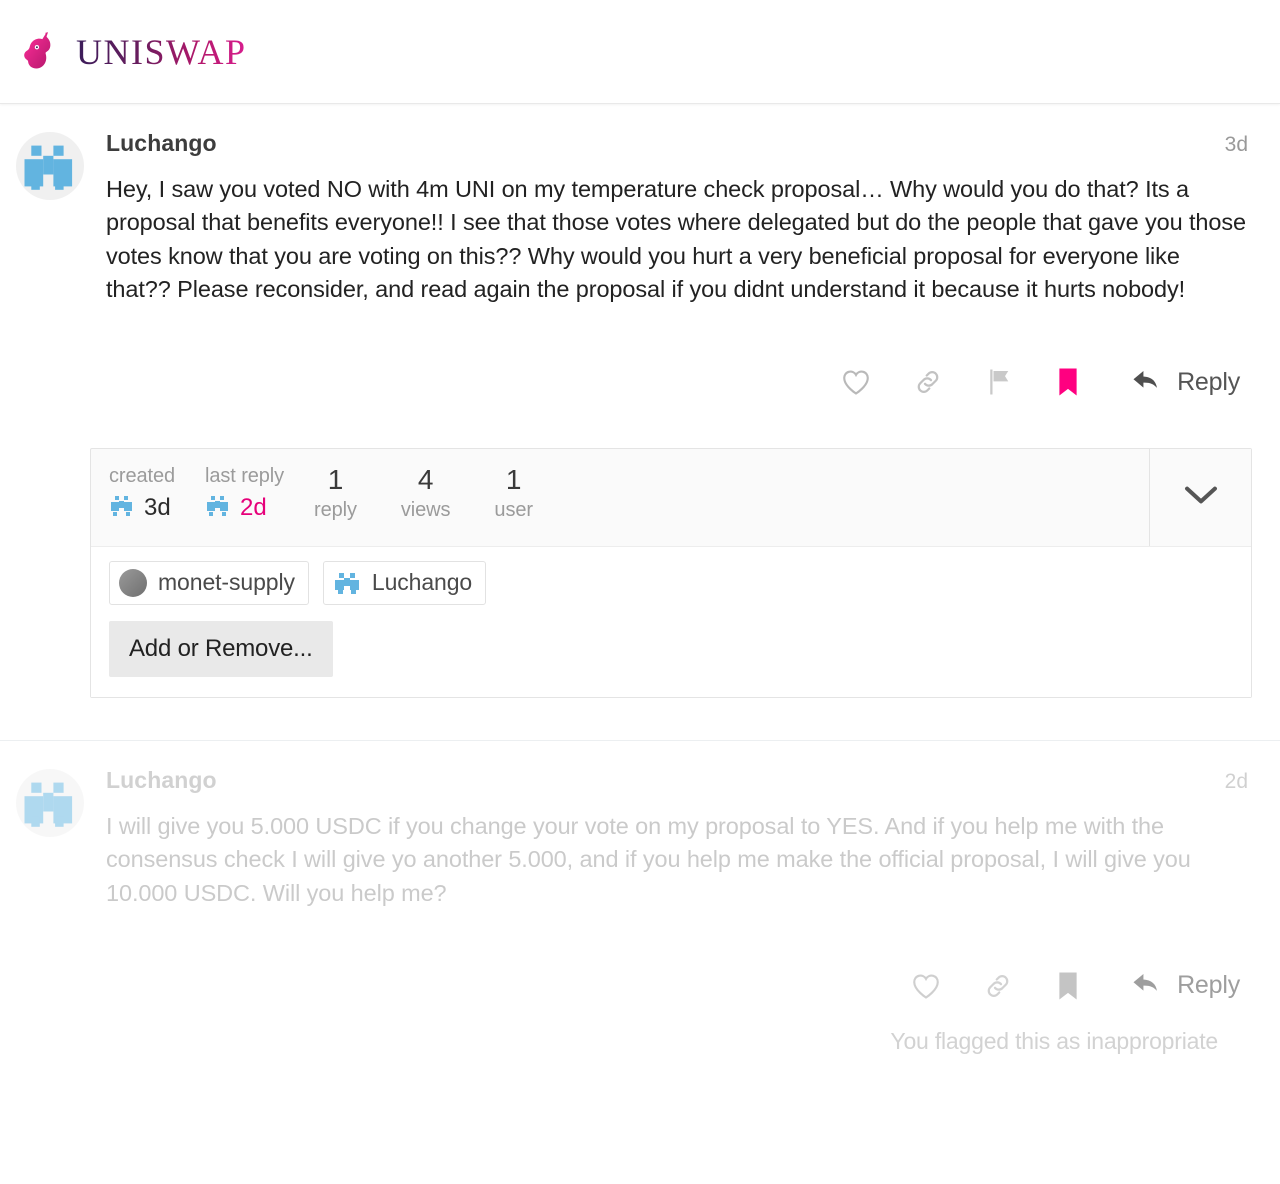 This screenshot has width=1280, height=1184. I want to click on users-label: user, so click(513, 509).